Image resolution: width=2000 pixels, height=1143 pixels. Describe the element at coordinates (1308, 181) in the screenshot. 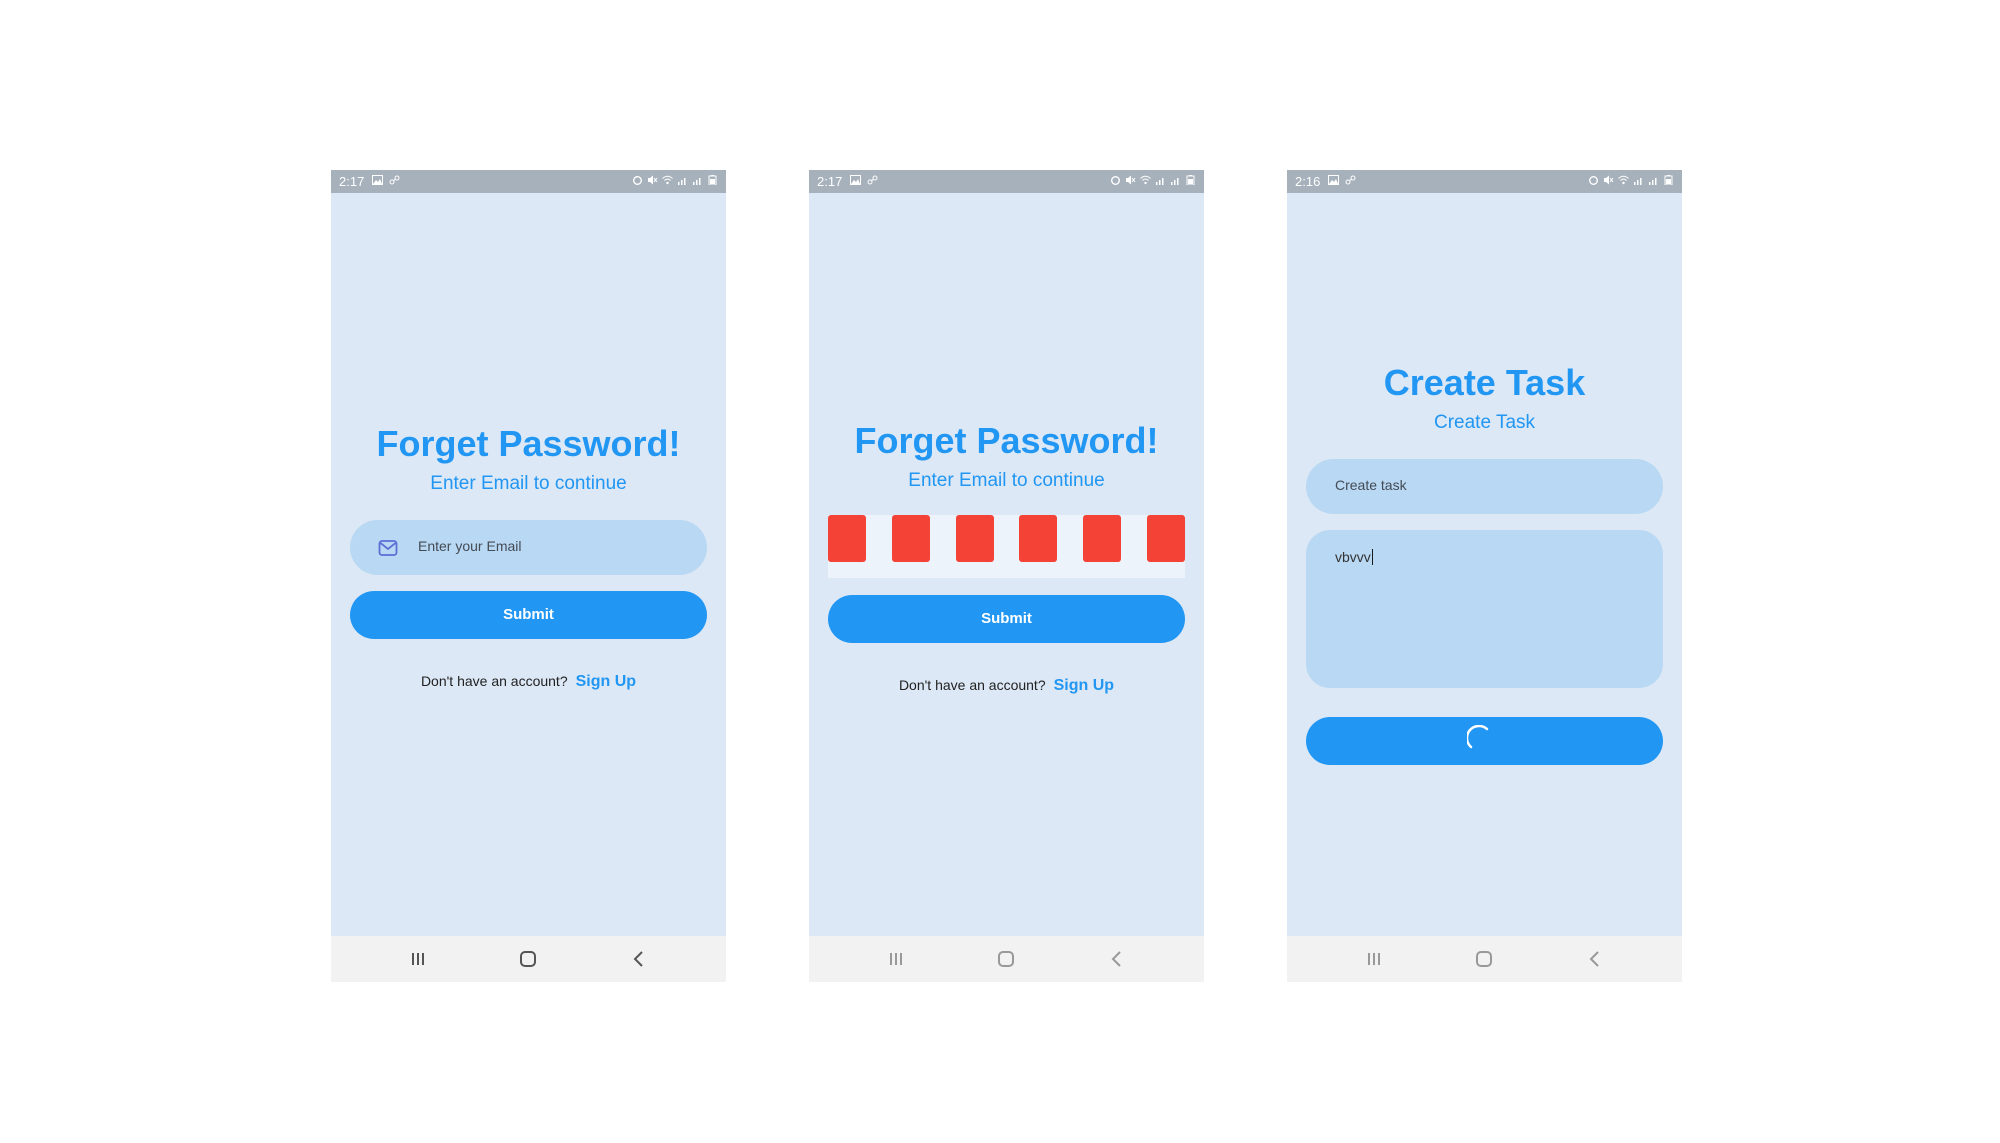

I see `status-time: 2:16` at that location.